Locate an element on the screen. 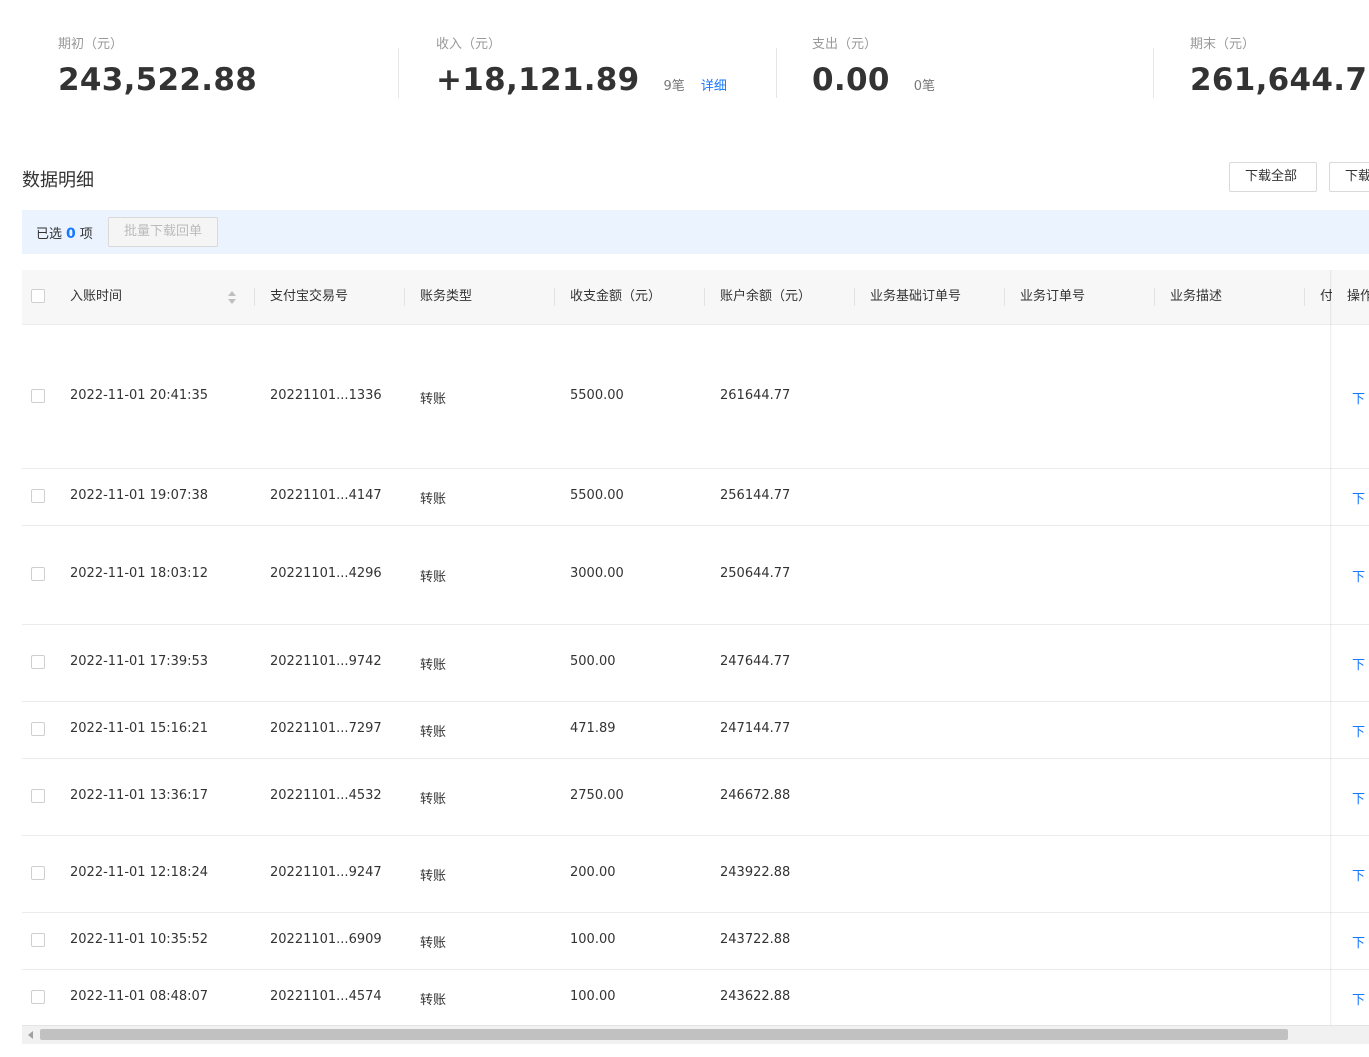 This screenshot has width=1369, height=1057. column-header-actions-label: 操作 is located at coordinates (1358, 296).